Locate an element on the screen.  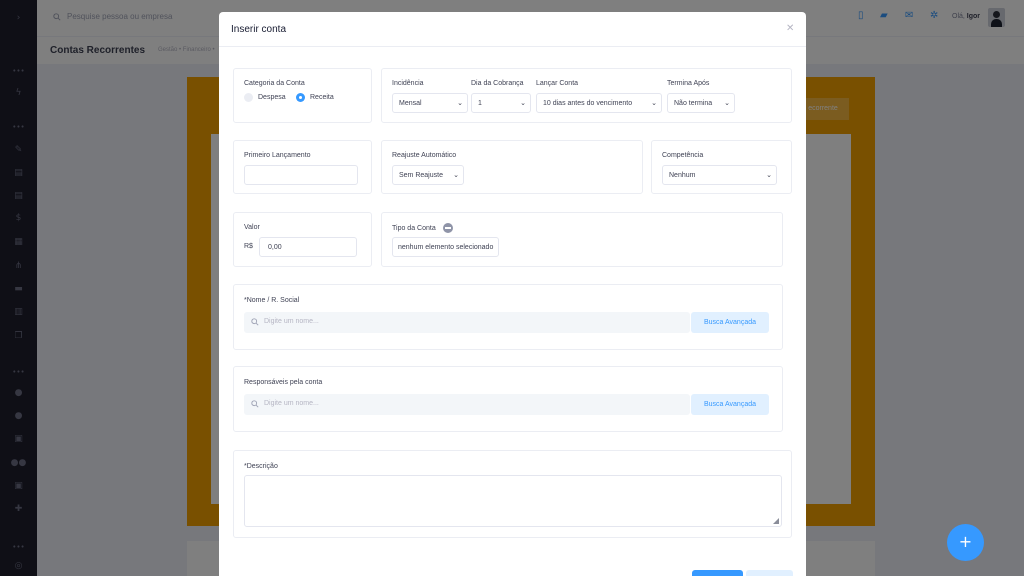
reajuste-label: Reajuste Automático is located at coordinates (424, 155).